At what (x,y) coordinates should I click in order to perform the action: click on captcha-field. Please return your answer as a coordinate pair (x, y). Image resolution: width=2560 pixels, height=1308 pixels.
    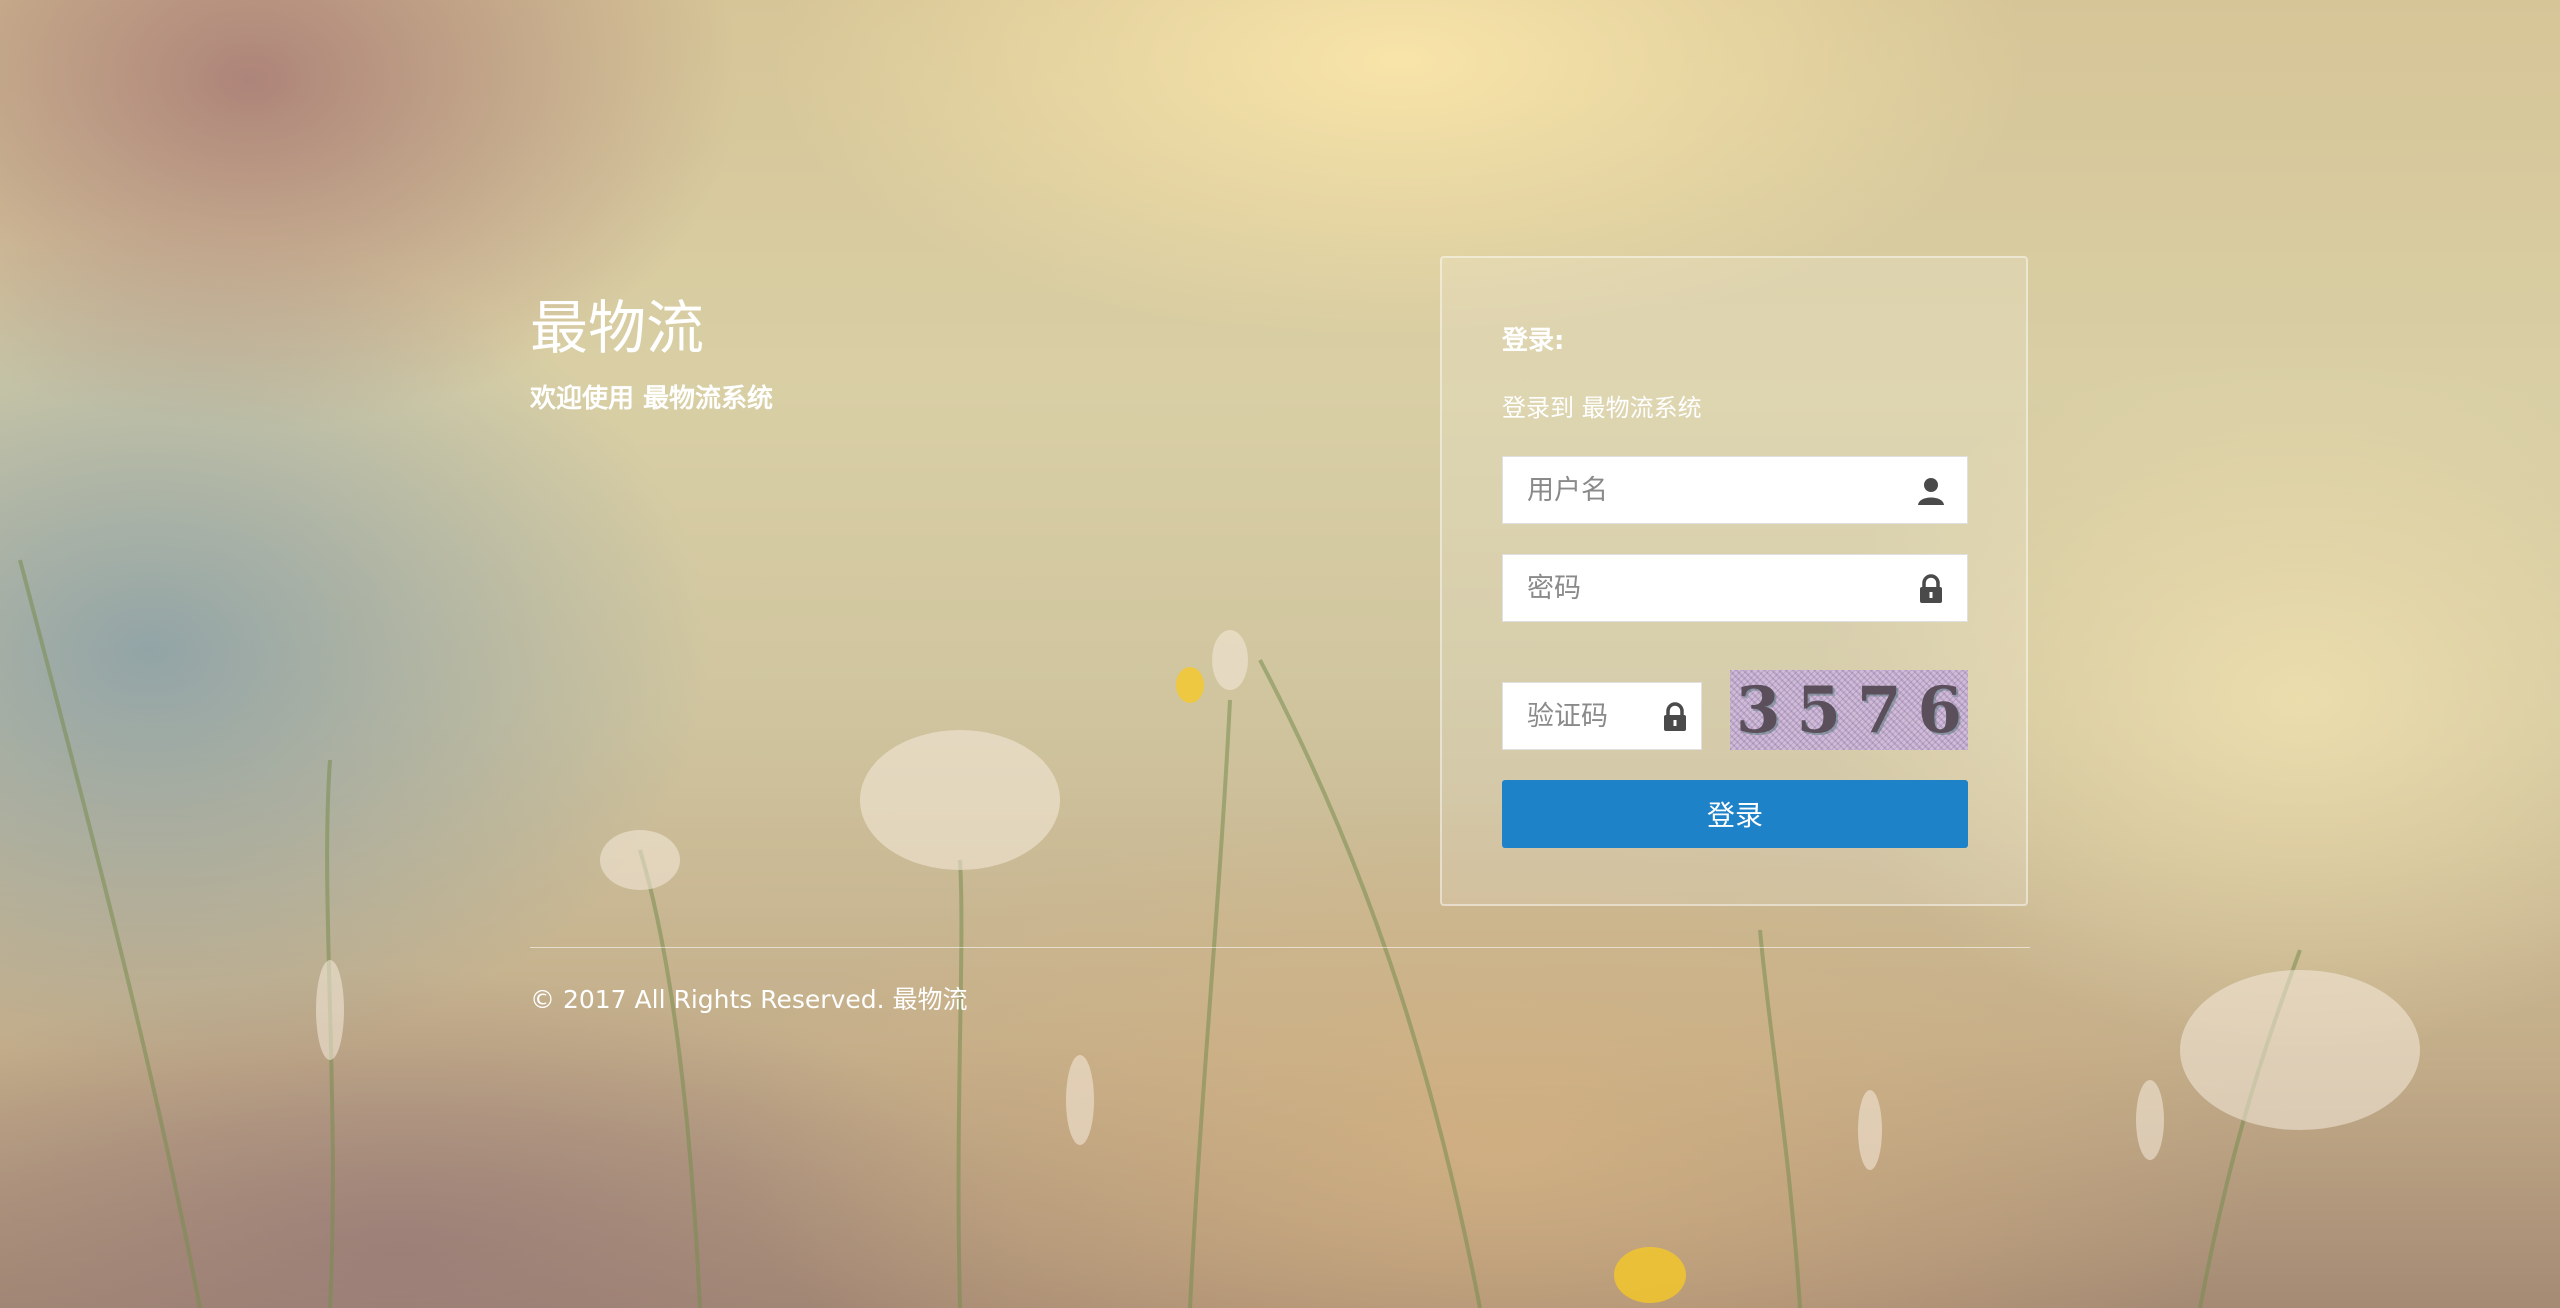
    Looking at the image, I should click on (1602, 716).